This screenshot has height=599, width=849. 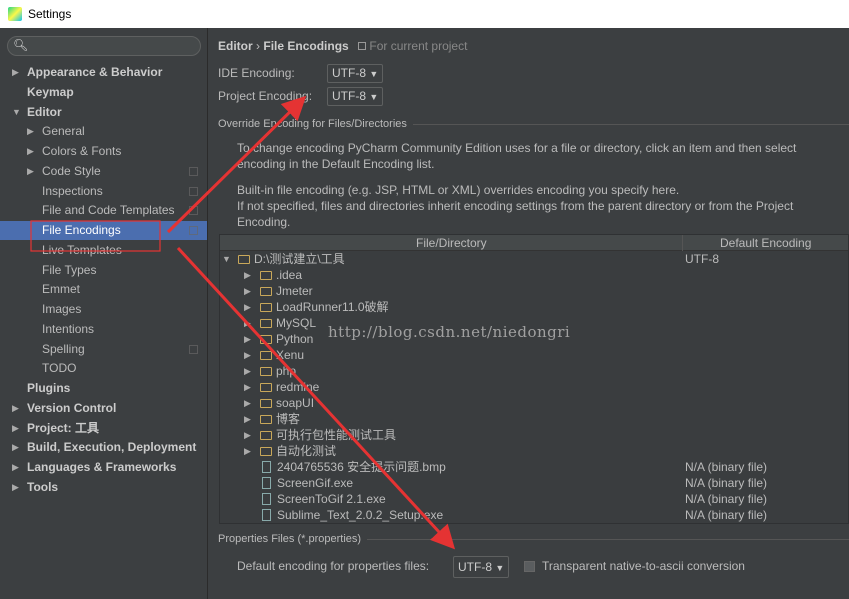 I want to click on table-row: ▶ .idea, so click(x=534, y=275).